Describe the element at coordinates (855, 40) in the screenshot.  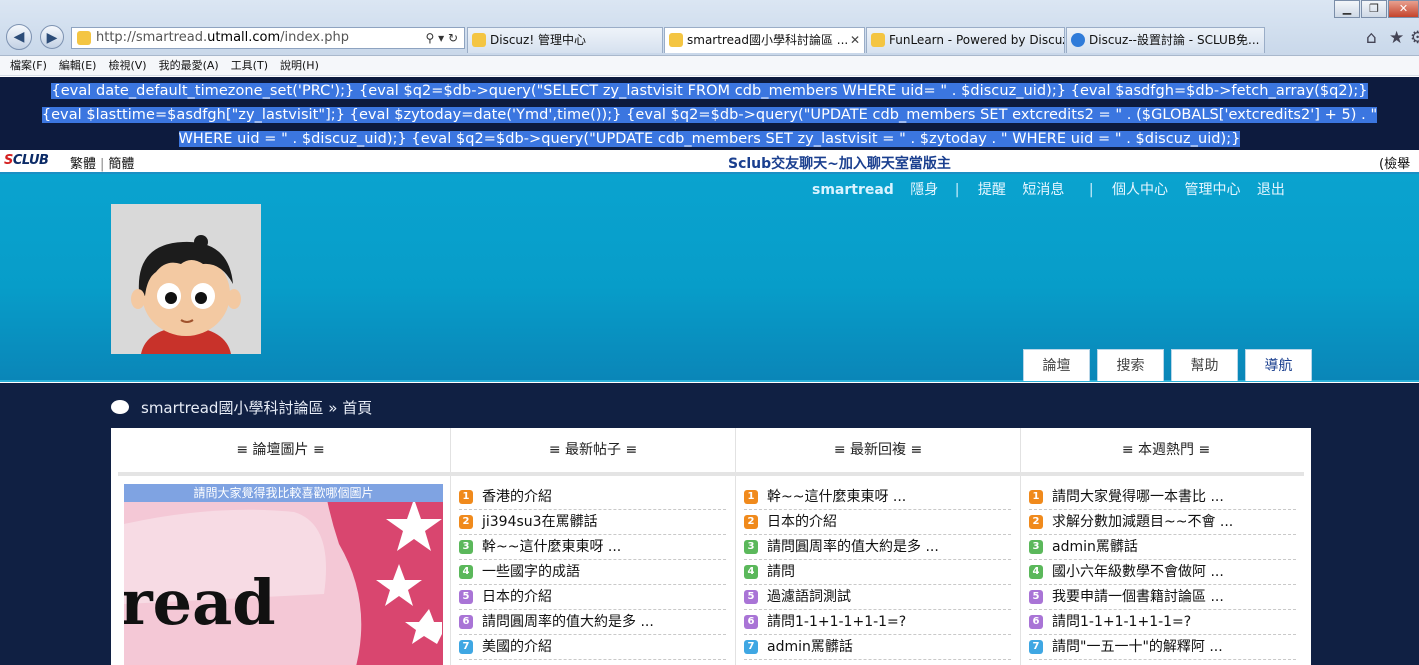
I see `tab-close-icon: ✕` at that location.